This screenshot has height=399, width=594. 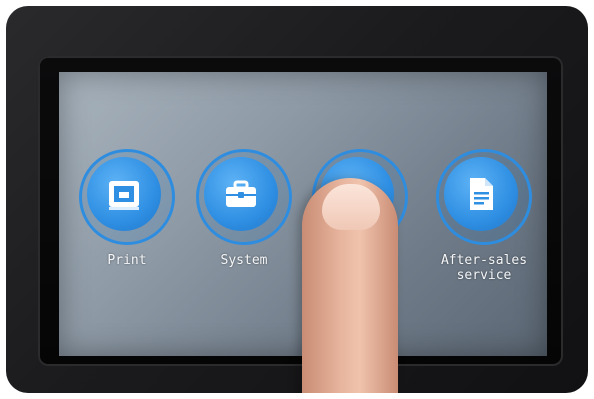 I want to click on print-disc, so click(x=124, y=194).